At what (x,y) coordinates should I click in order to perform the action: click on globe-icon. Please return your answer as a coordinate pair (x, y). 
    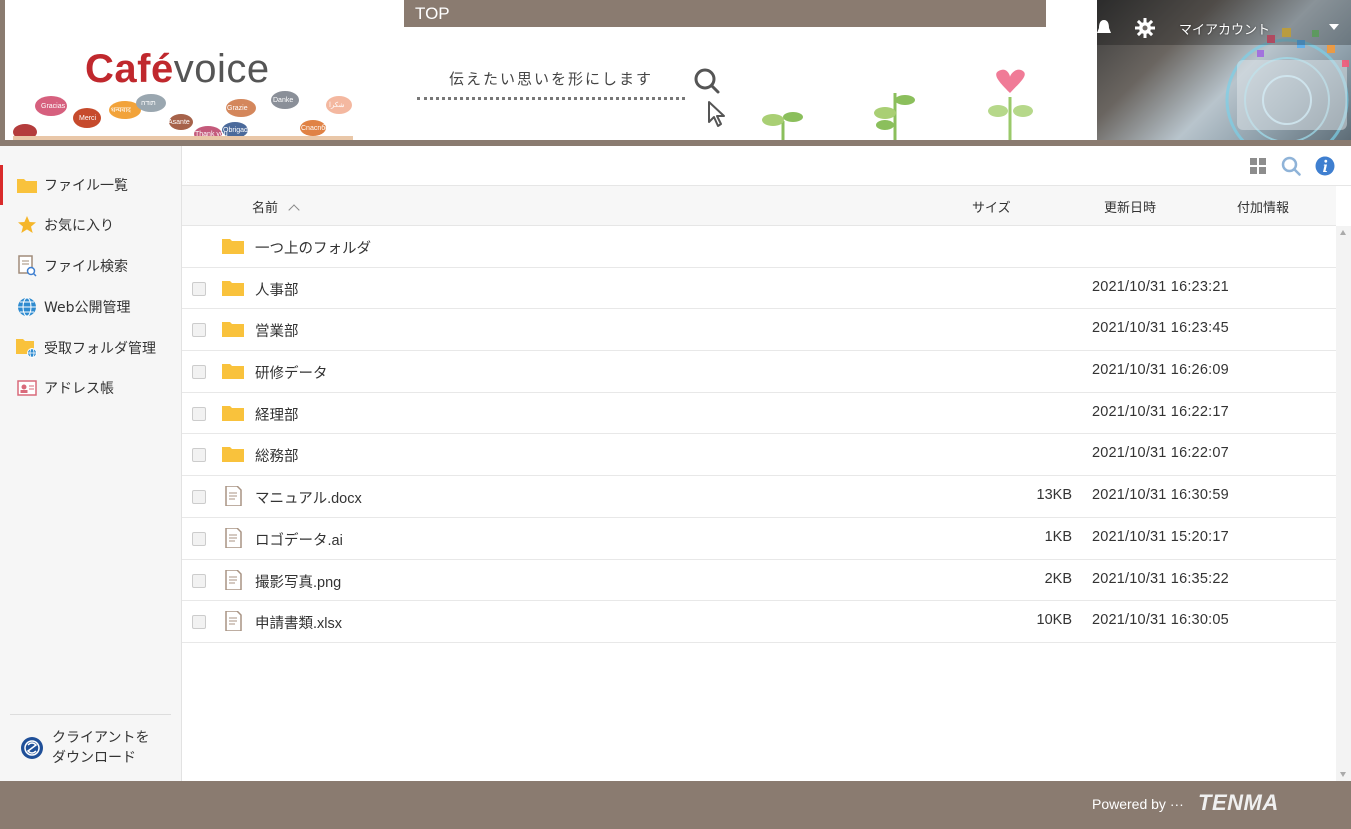
    Looking at the image, I should click on (27, 307).